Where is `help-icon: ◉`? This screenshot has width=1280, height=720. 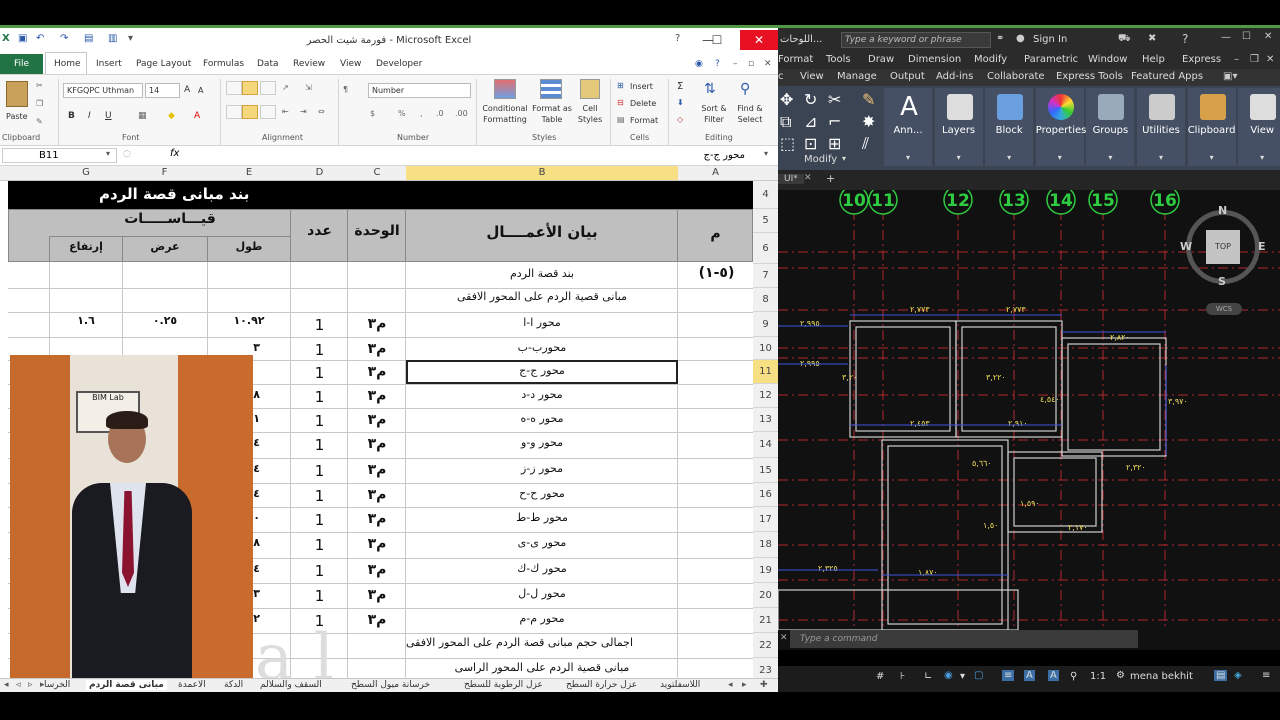 help-icon: ◉ is located at coordinates (699, 64).